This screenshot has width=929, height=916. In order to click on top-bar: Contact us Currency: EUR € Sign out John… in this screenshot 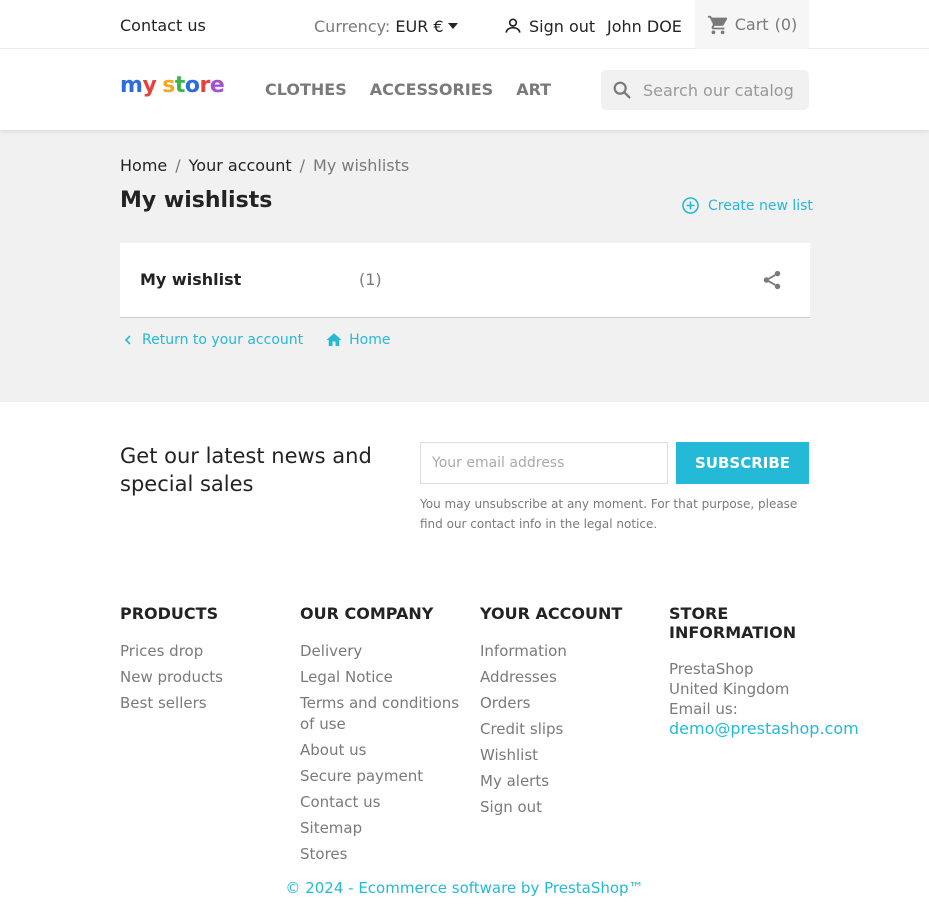, I will do `click(464, 24)`.